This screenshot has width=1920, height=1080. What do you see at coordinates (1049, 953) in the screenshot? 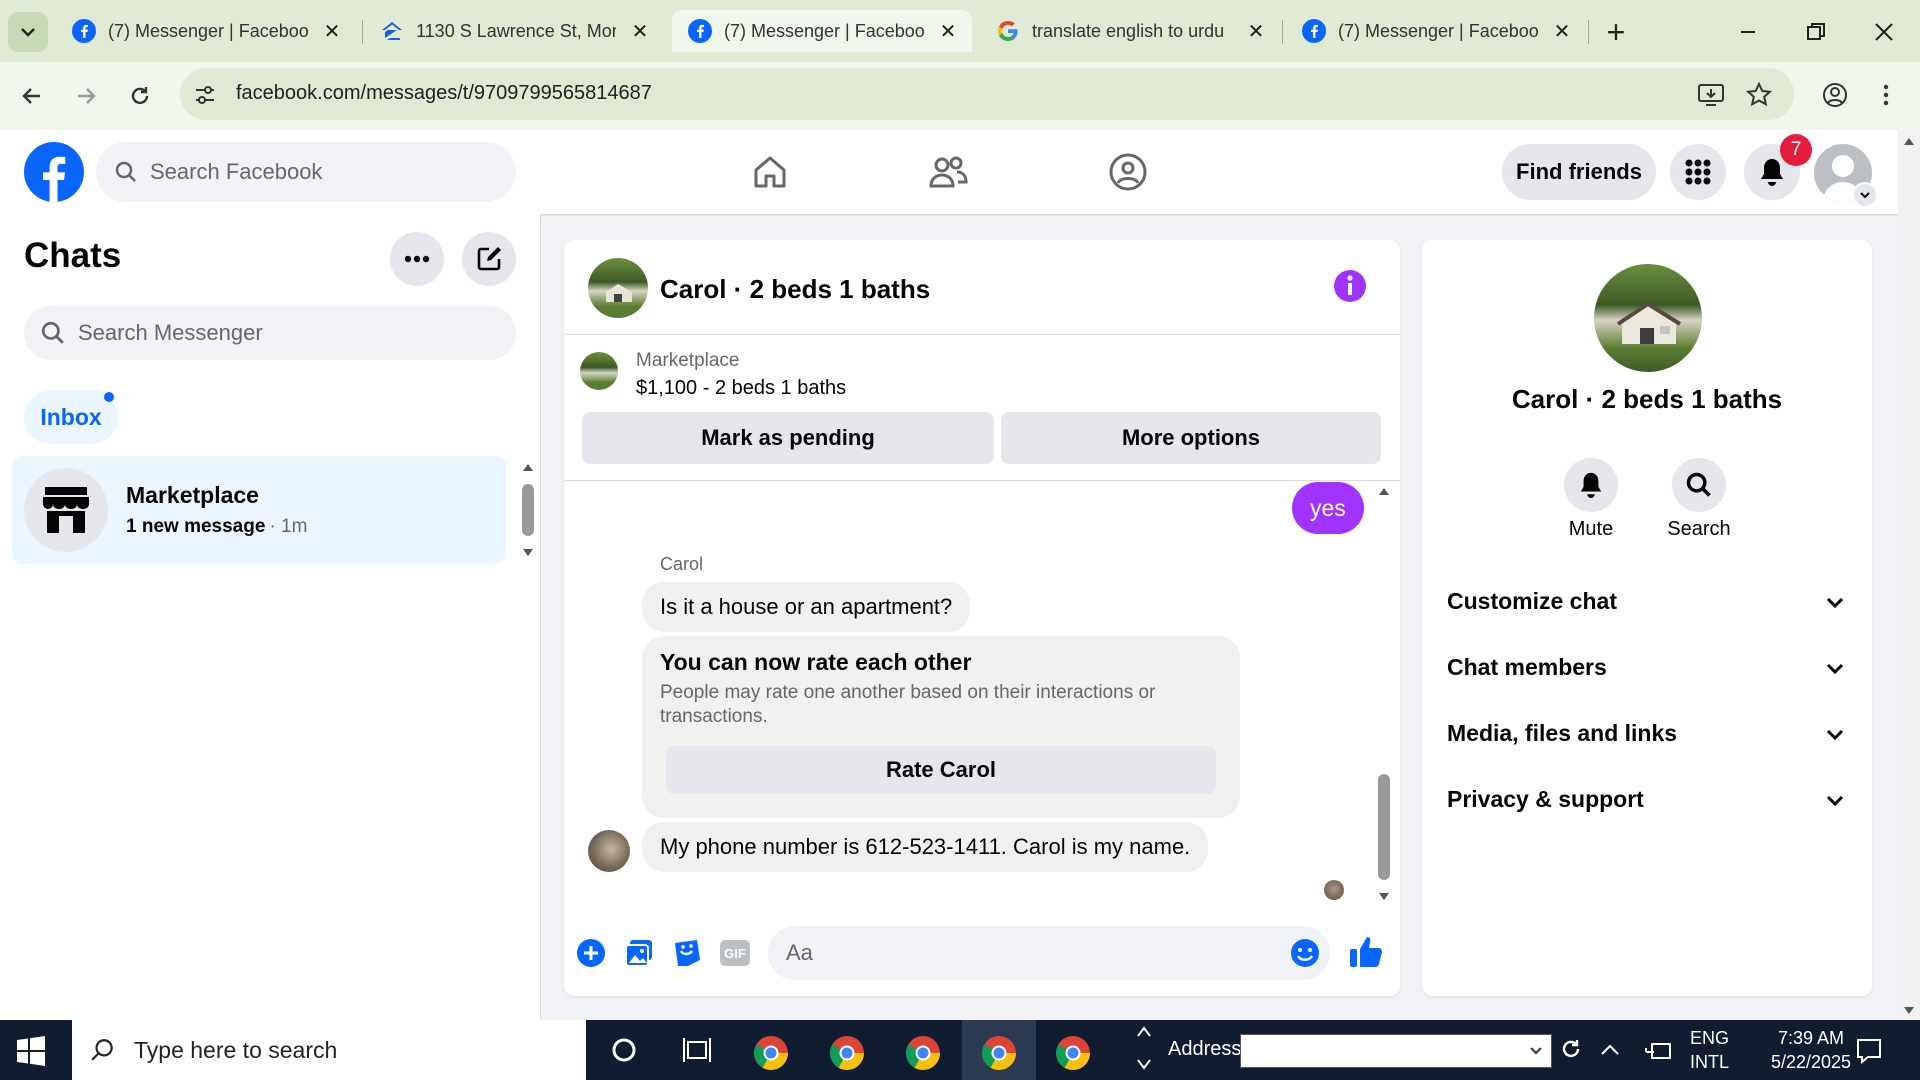
I see `message-composer-input: Aa` at bounding box center [1049, 953].